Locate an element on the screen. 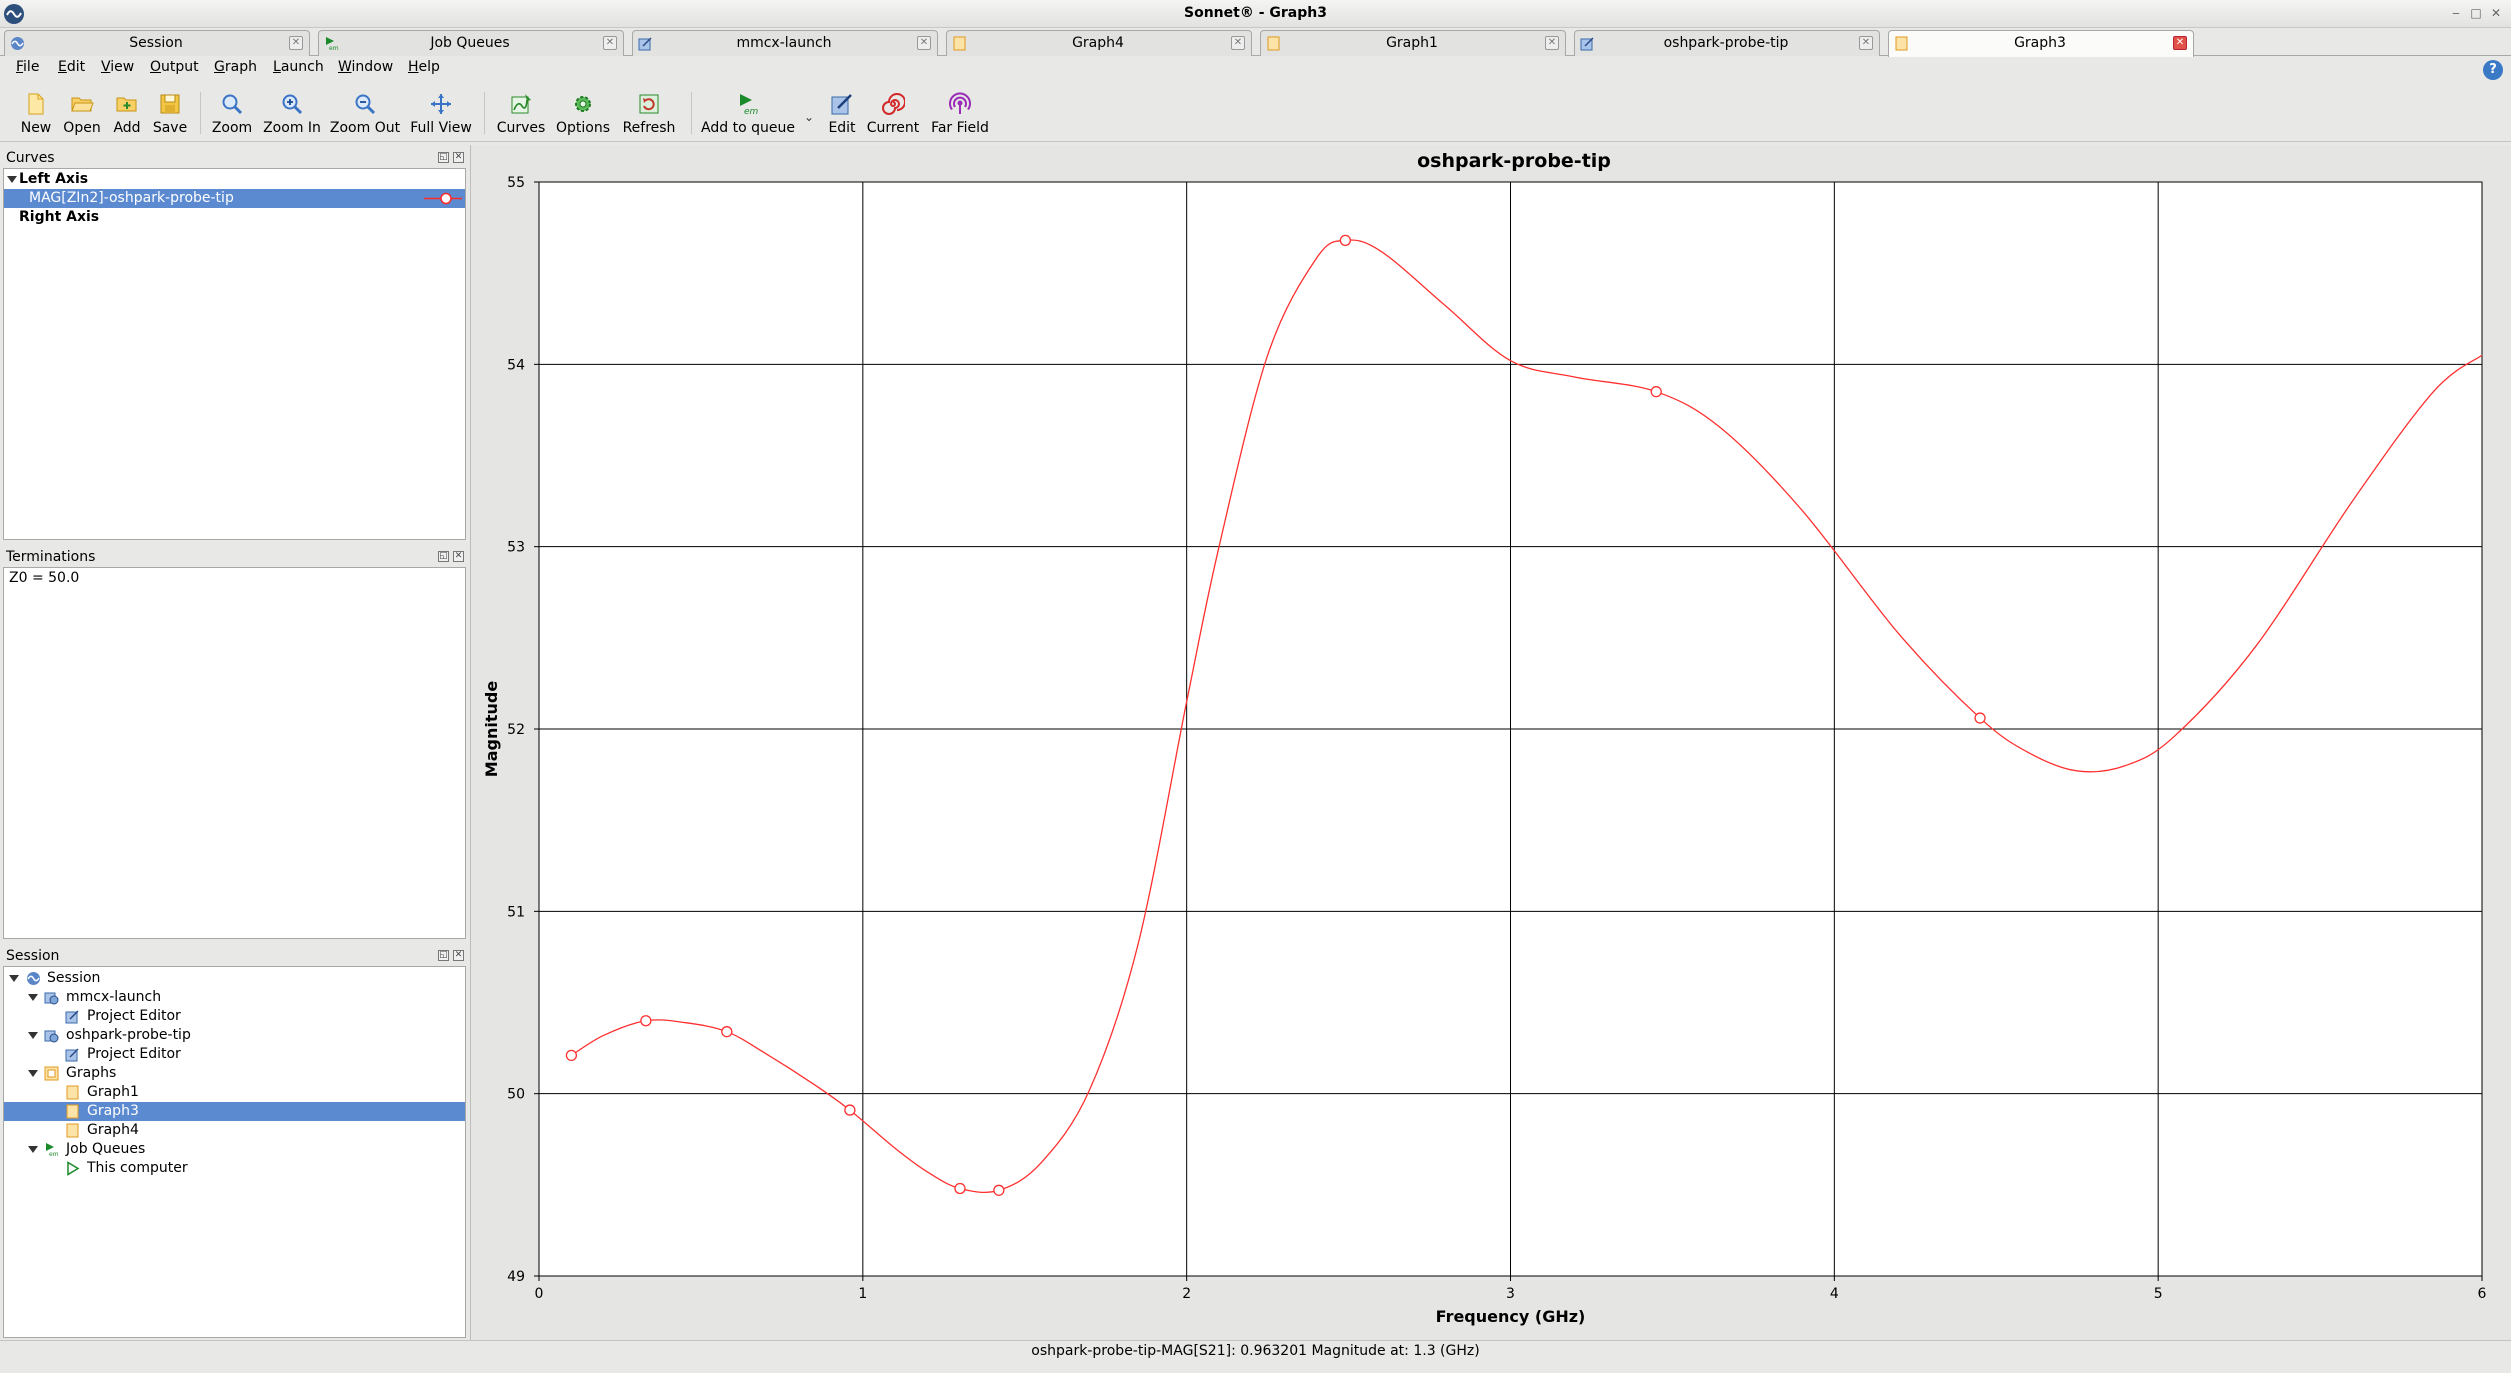  options-button: Options is located at coordinates (583, 116).